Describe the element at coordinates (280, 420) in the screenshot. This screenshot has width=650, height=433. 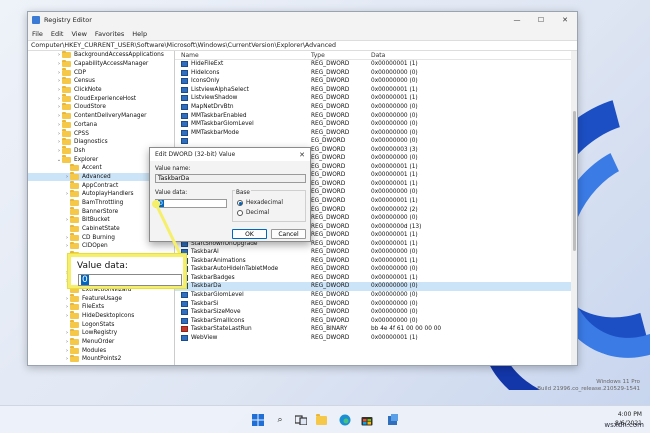
I see `search-icon: ⌕` at that location.